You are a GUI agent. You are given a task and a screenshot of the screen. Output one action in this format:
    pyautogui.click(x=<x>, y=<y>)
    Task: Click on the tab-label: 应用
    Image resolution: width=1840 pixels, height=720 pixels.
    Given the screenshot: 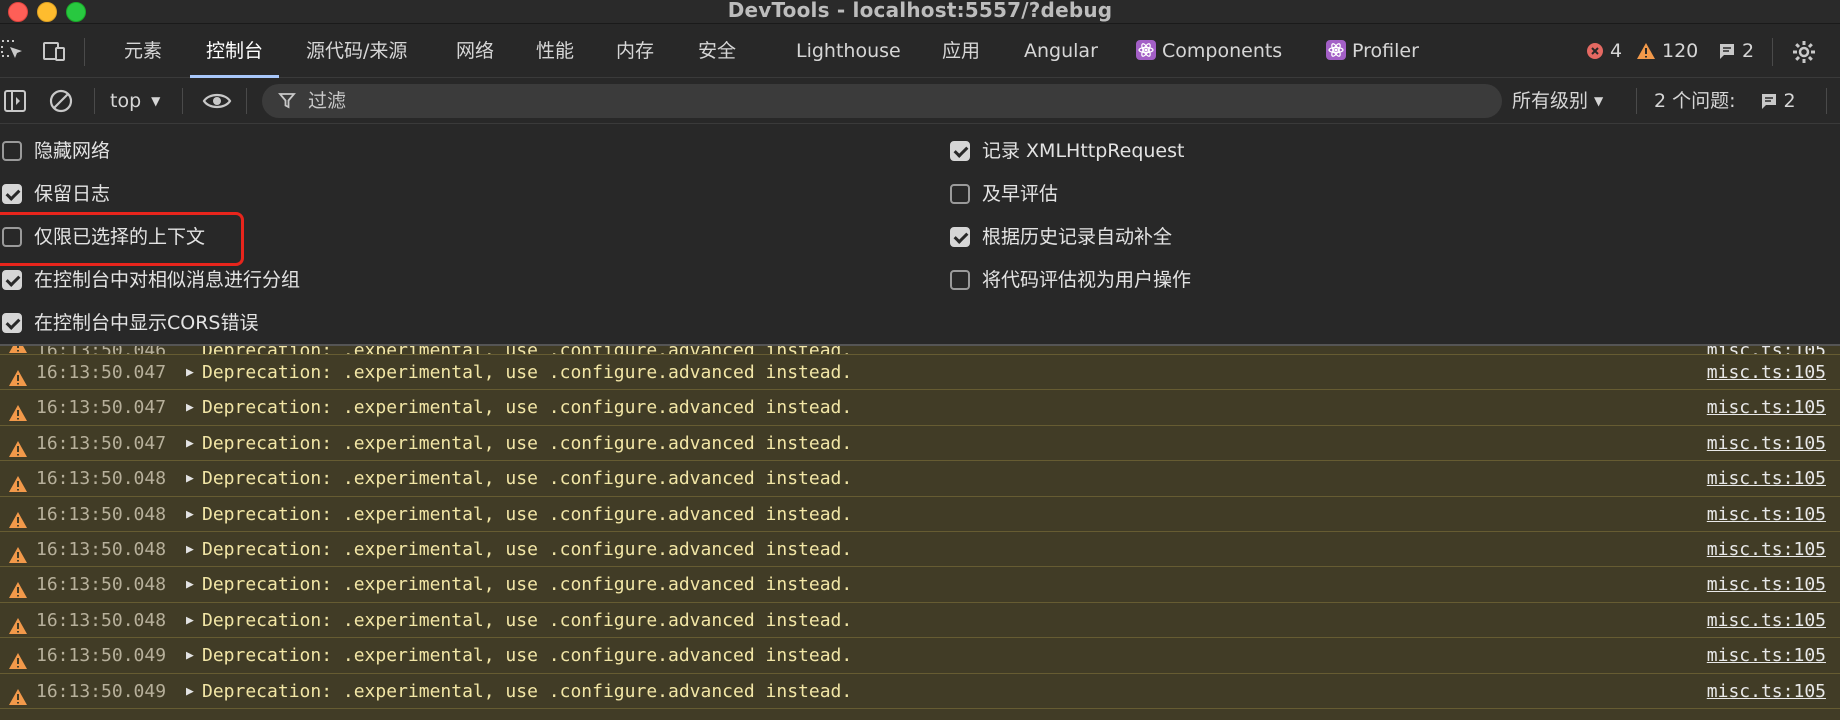 What is the action you would take?
    pyautogui.click(x=961, y=51)
    